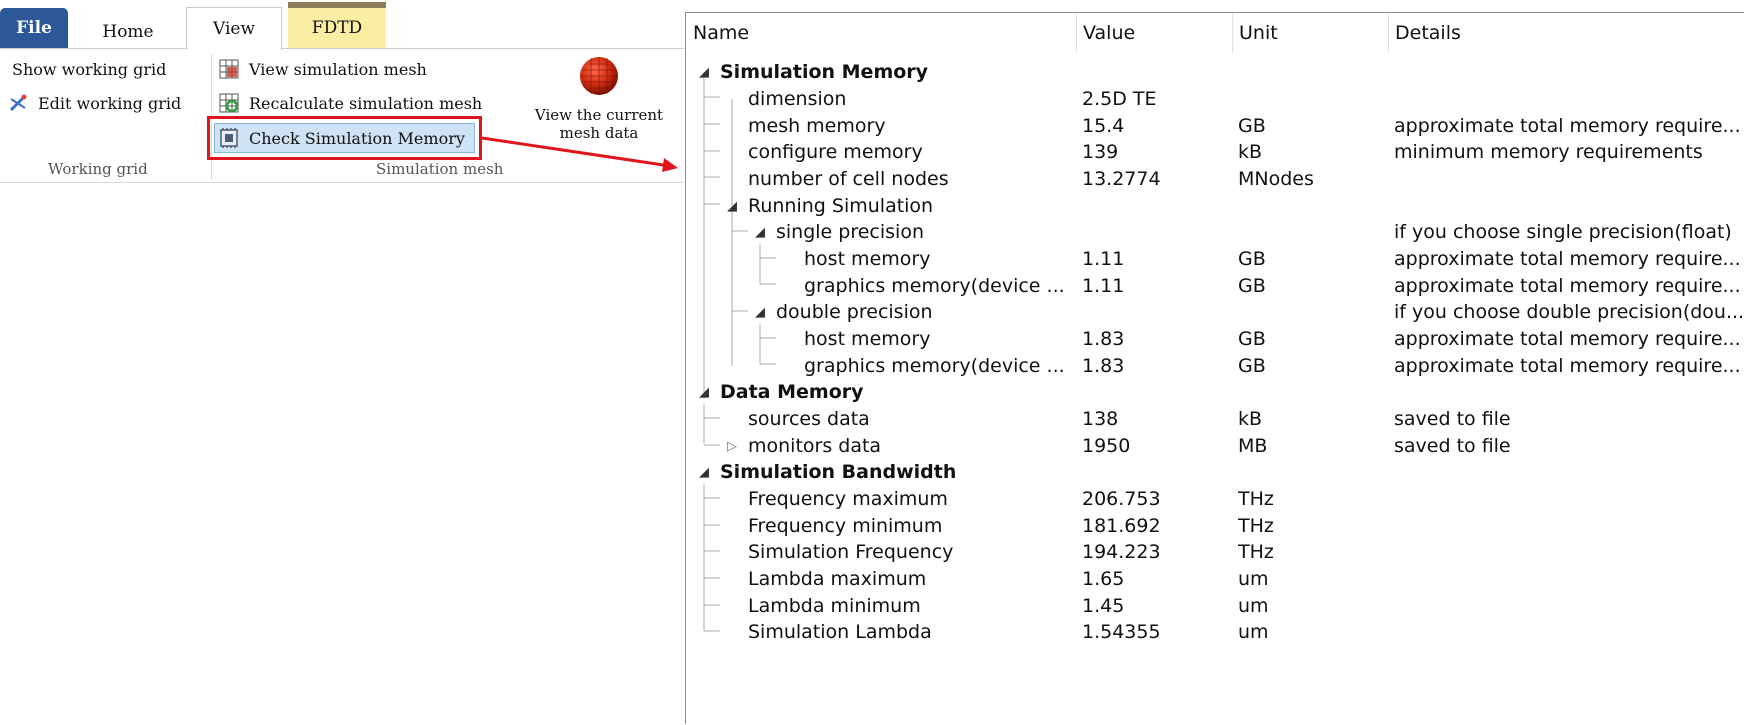 This screenshot has height=725, width=1744. I want to click on show-working-grid-button: Show working grid, so click(89, 69).